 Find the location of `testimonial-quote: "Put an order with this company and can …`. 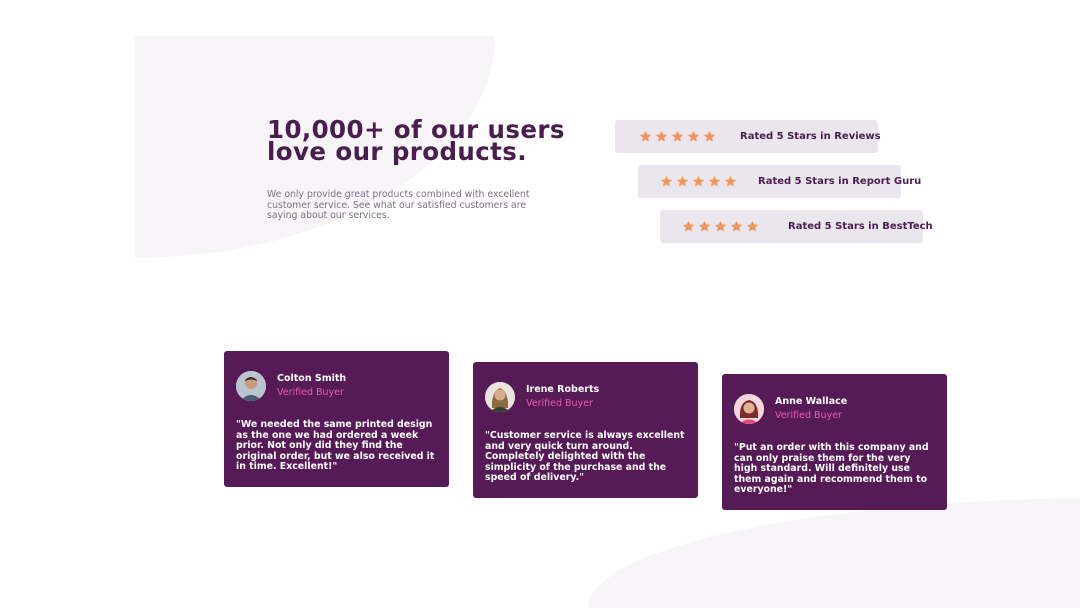

testimonial-quote: "Put an order with this company and can … is located at coordinates (831, 468).